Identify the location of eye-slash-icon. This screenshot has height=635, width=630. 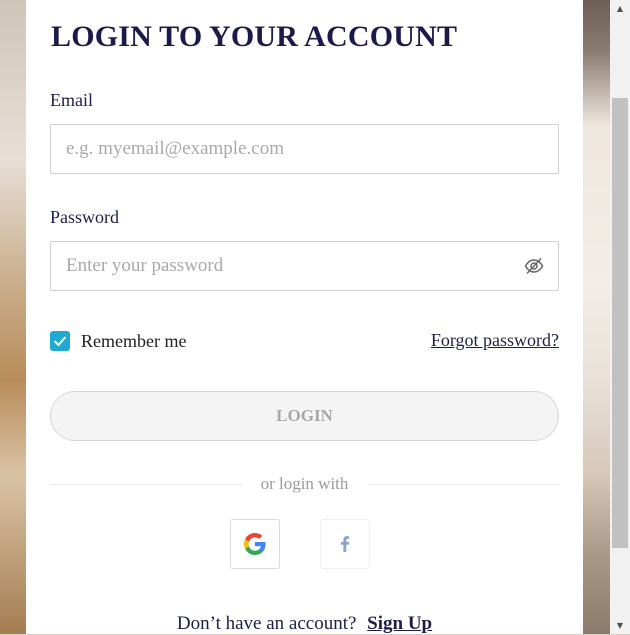
(534, 266).